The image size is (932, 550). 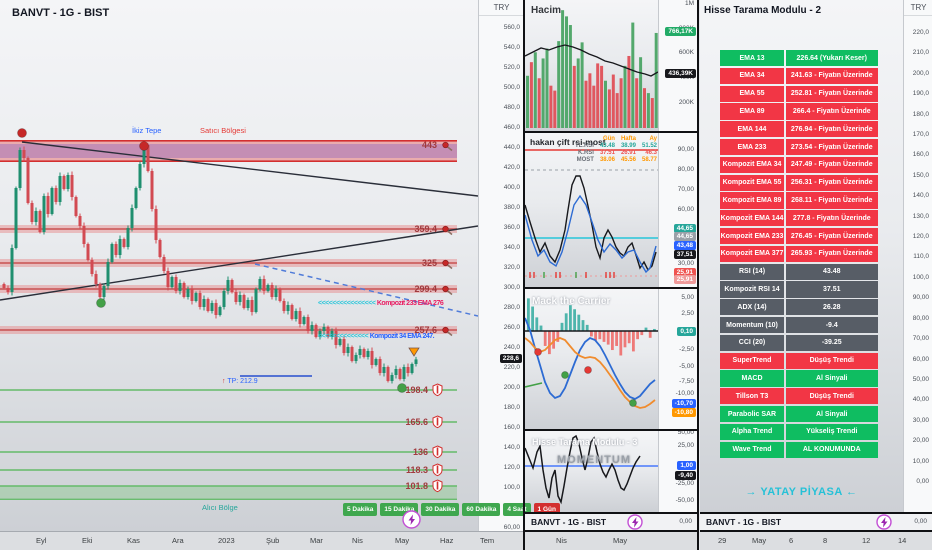 What do you see at coordinates (511, 347) in the screenshot?
I see `price-tick: 240,0` at bounding box center [511, 347].